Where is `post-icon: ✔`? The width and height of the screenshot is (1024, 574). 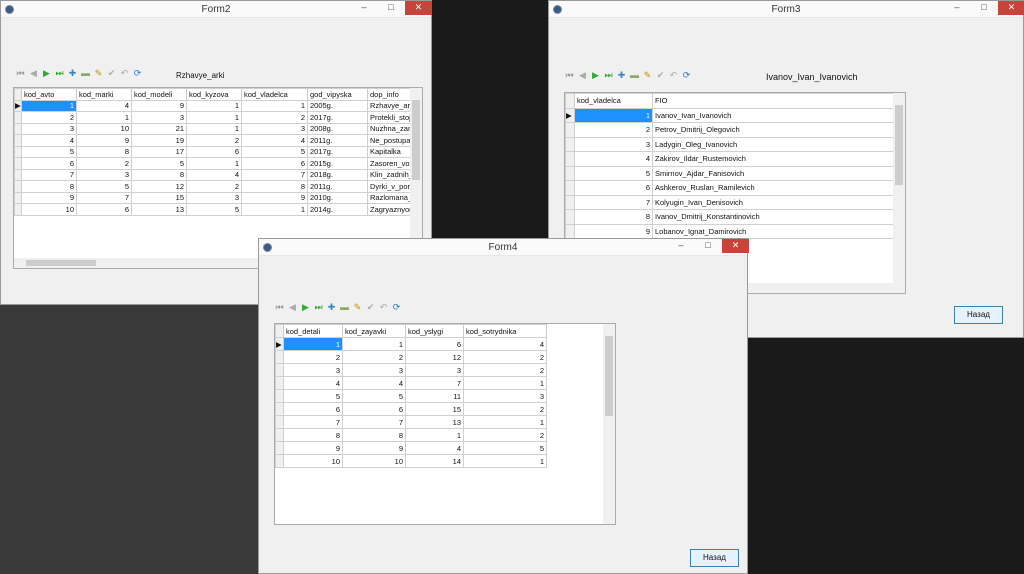
post-icon: ✔ is located at coordinates (660, 75).